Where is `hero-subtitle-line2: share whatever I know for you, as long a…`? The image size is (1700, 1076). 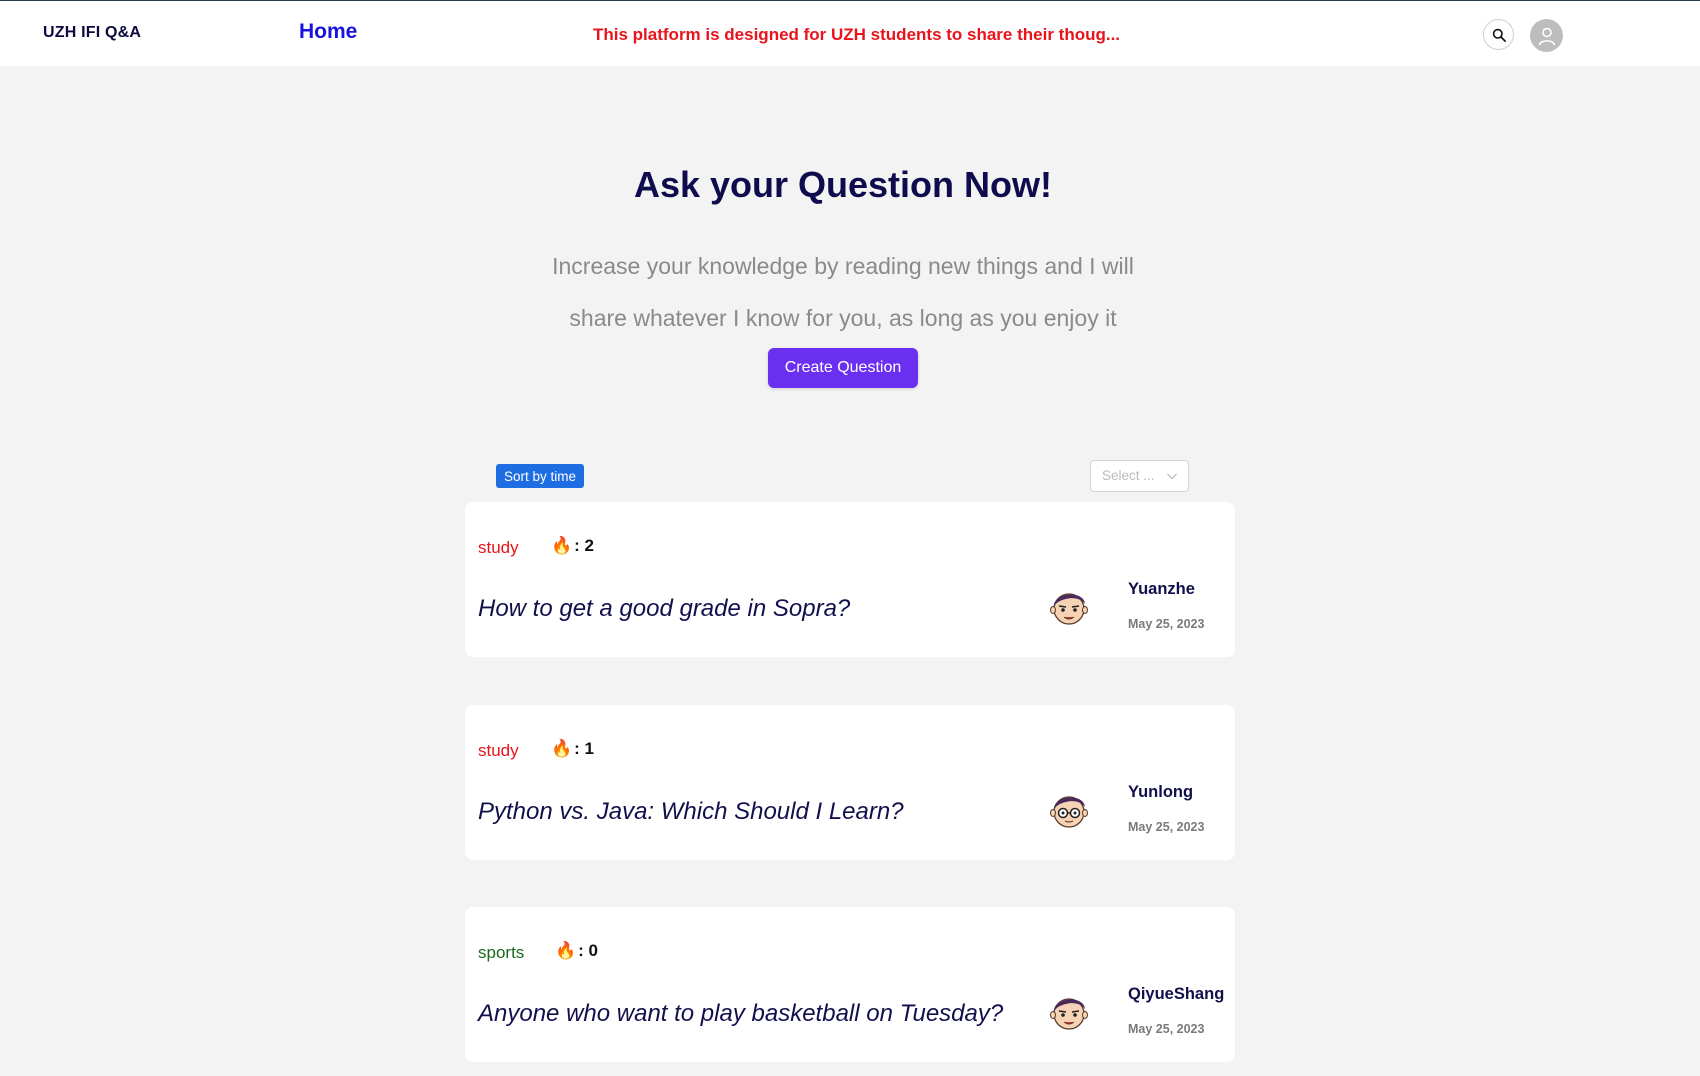
hero-subtitle-line2: share whatever I know for you, as long a… is located at coordinates (843, 318).